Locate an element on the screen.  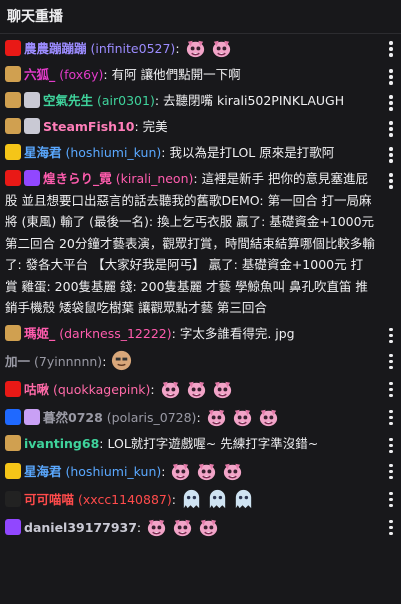
chat-message-text: 有阿 讓他們點開一下啊 is located at coordinates (176, 74).